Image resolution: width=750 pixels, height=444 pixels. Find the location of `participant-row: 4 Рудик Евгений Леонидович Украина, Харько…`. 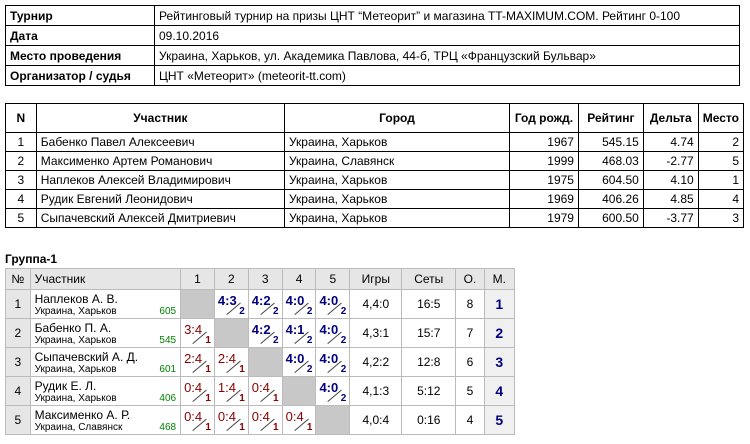

participant-row: 4 Рудик Евгений Леонидович Украина, Харько… is located at coordinates (375, 199).